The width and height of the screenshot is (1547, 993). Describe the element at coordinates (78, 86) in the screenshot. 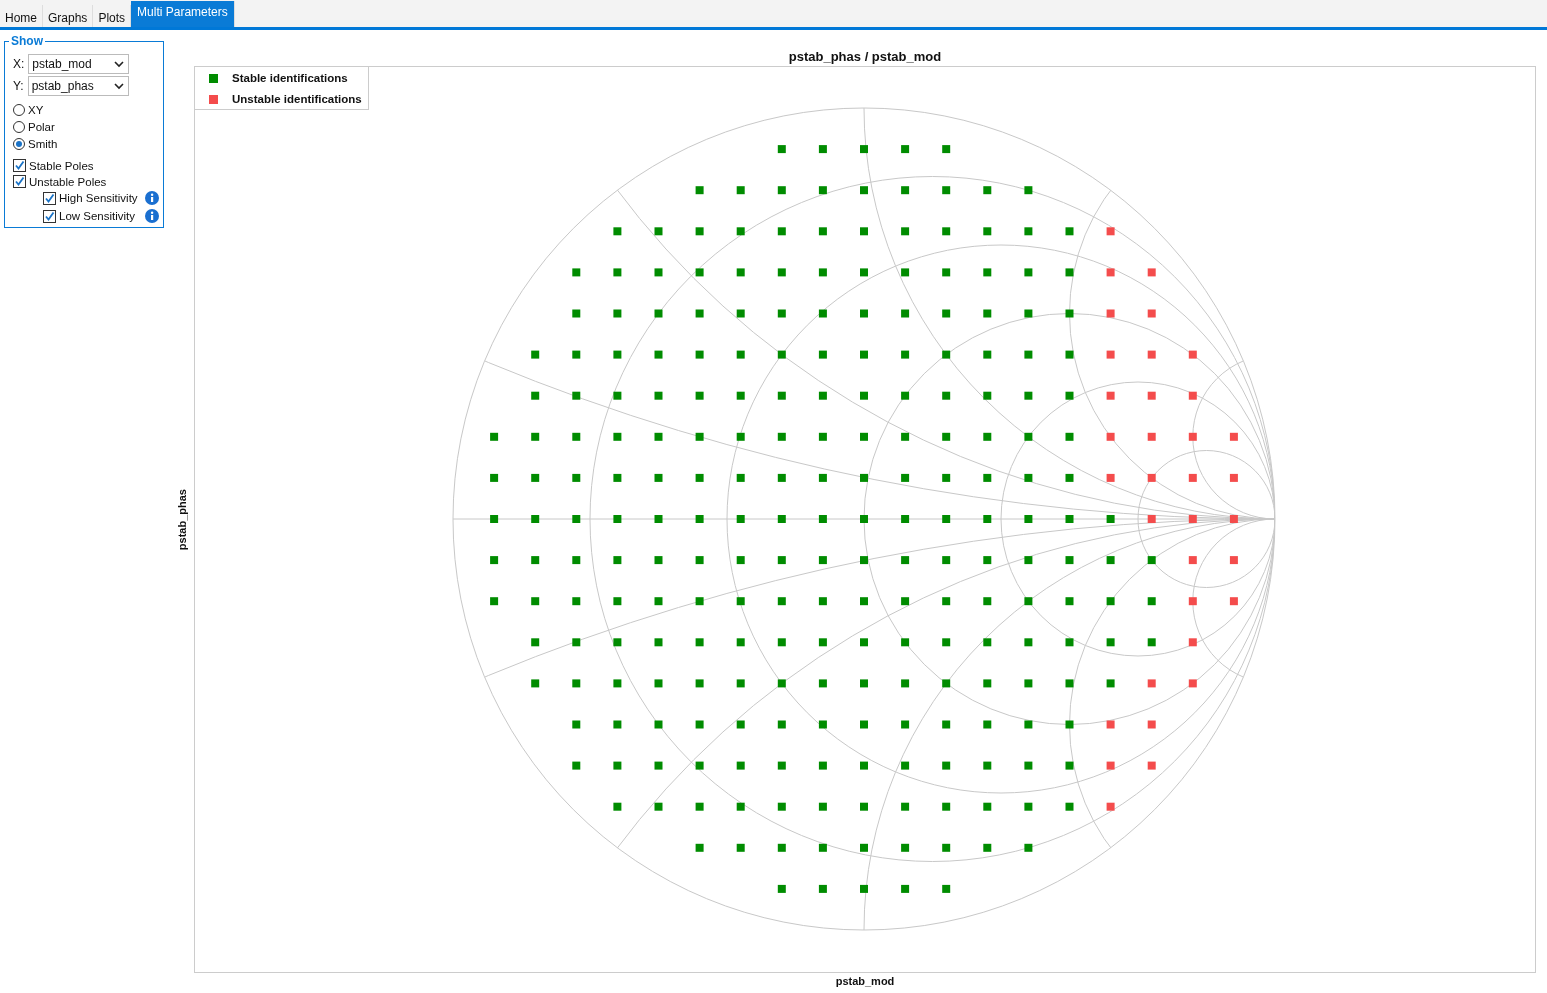

I see `axis-dropdown: pstab_phas` at that location.